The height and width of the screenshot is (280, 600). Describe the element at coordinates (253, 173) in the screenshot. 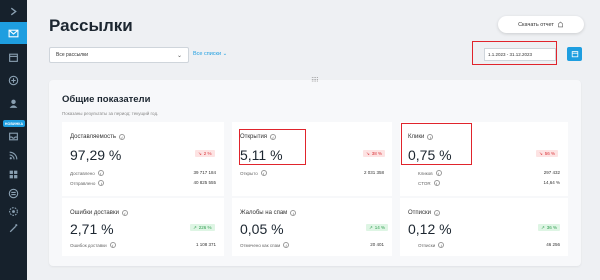

I see `stat-row-label: Открыто i` at that location.